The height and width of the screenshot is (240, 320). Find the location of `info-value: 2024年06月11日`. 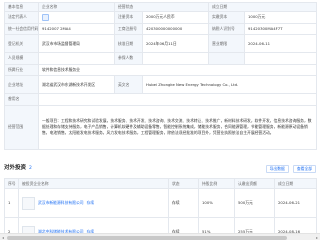

info-value: 2024年06月11日 is located at coordinates (175, 43).